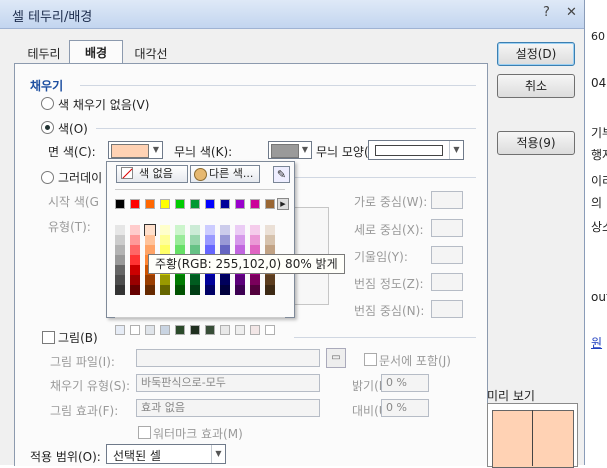 The height and width of the screenshot is (468, 607). Describe the element at coordinates (416, 150) in the screenshot. I see `pattern-shape-combo: ▼` at that location.